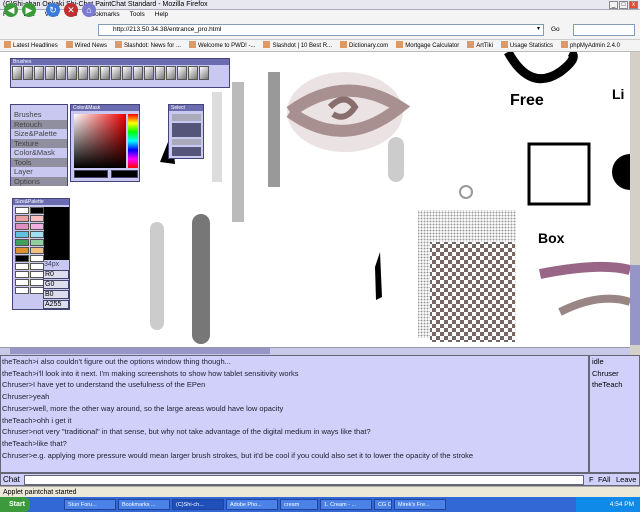  What do you see at coordinates (604, 30) in the screenshot?
I see `search-input` at bounding box center [604, 30].